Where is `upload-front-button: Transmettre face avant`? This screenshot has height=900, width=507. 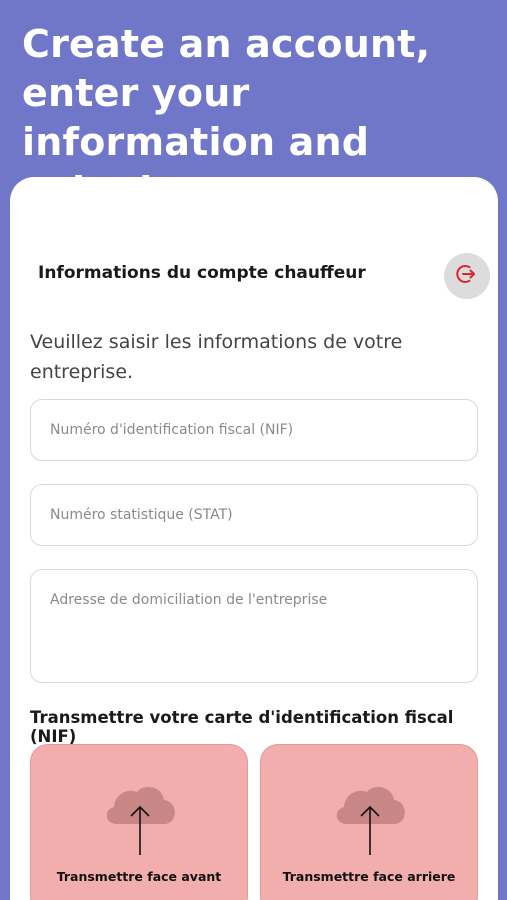
upload-front-button: Transmettre face avant is located at coordinates (139, 822).